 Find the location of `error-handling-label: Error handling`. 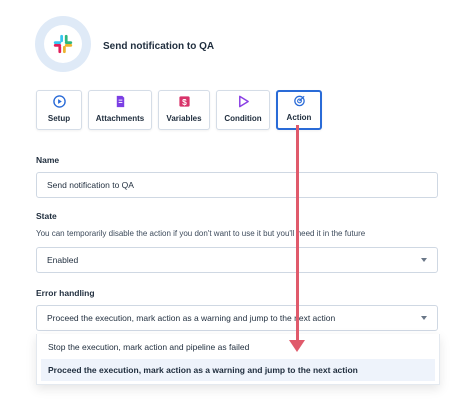

error-handling-label: Error handling is located at coordinates (65, 293).